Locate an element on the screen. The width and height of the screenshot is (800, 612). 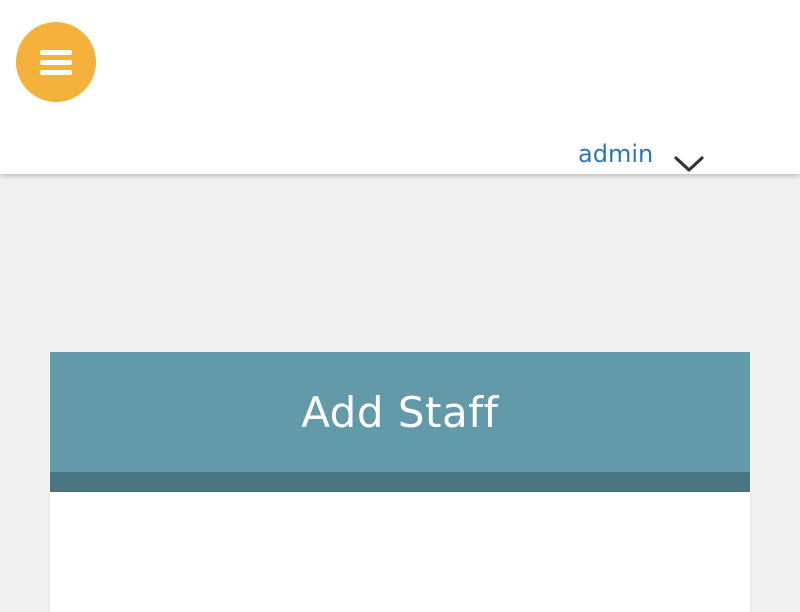
hamburger-menu-icon is located at coordinates (56, 52).